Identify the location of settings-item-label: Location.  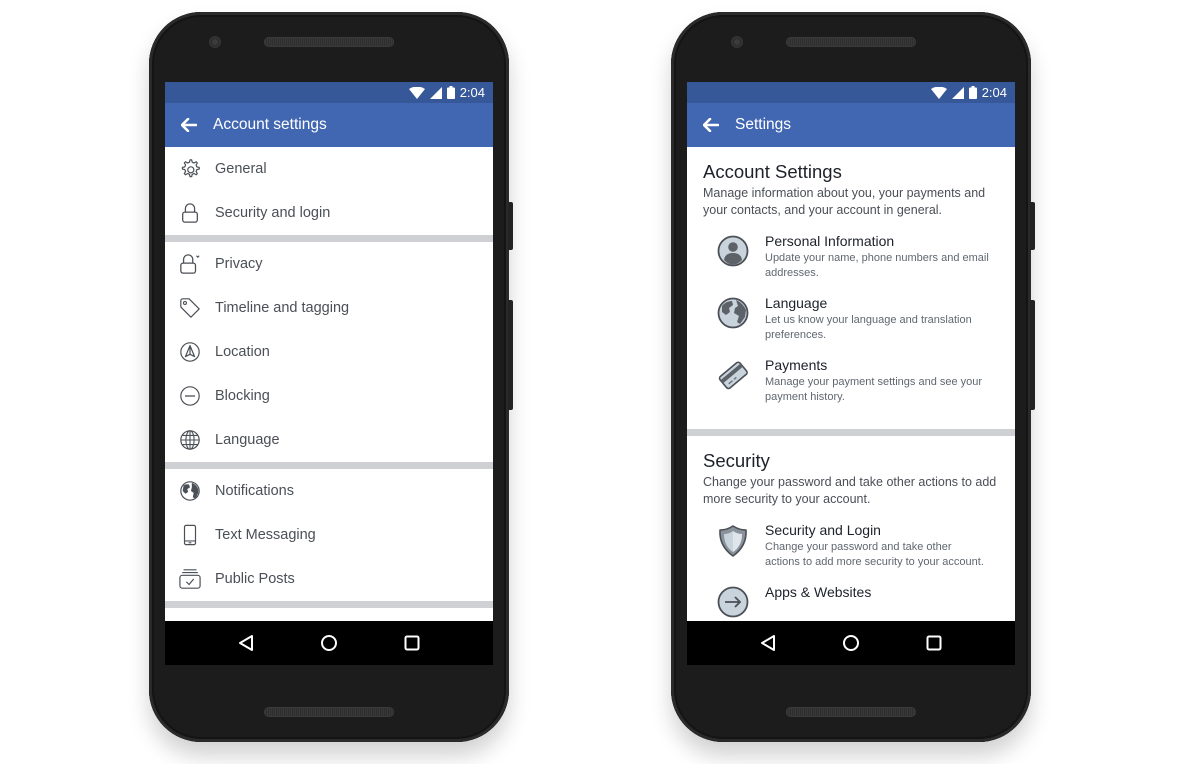
(242, 352).